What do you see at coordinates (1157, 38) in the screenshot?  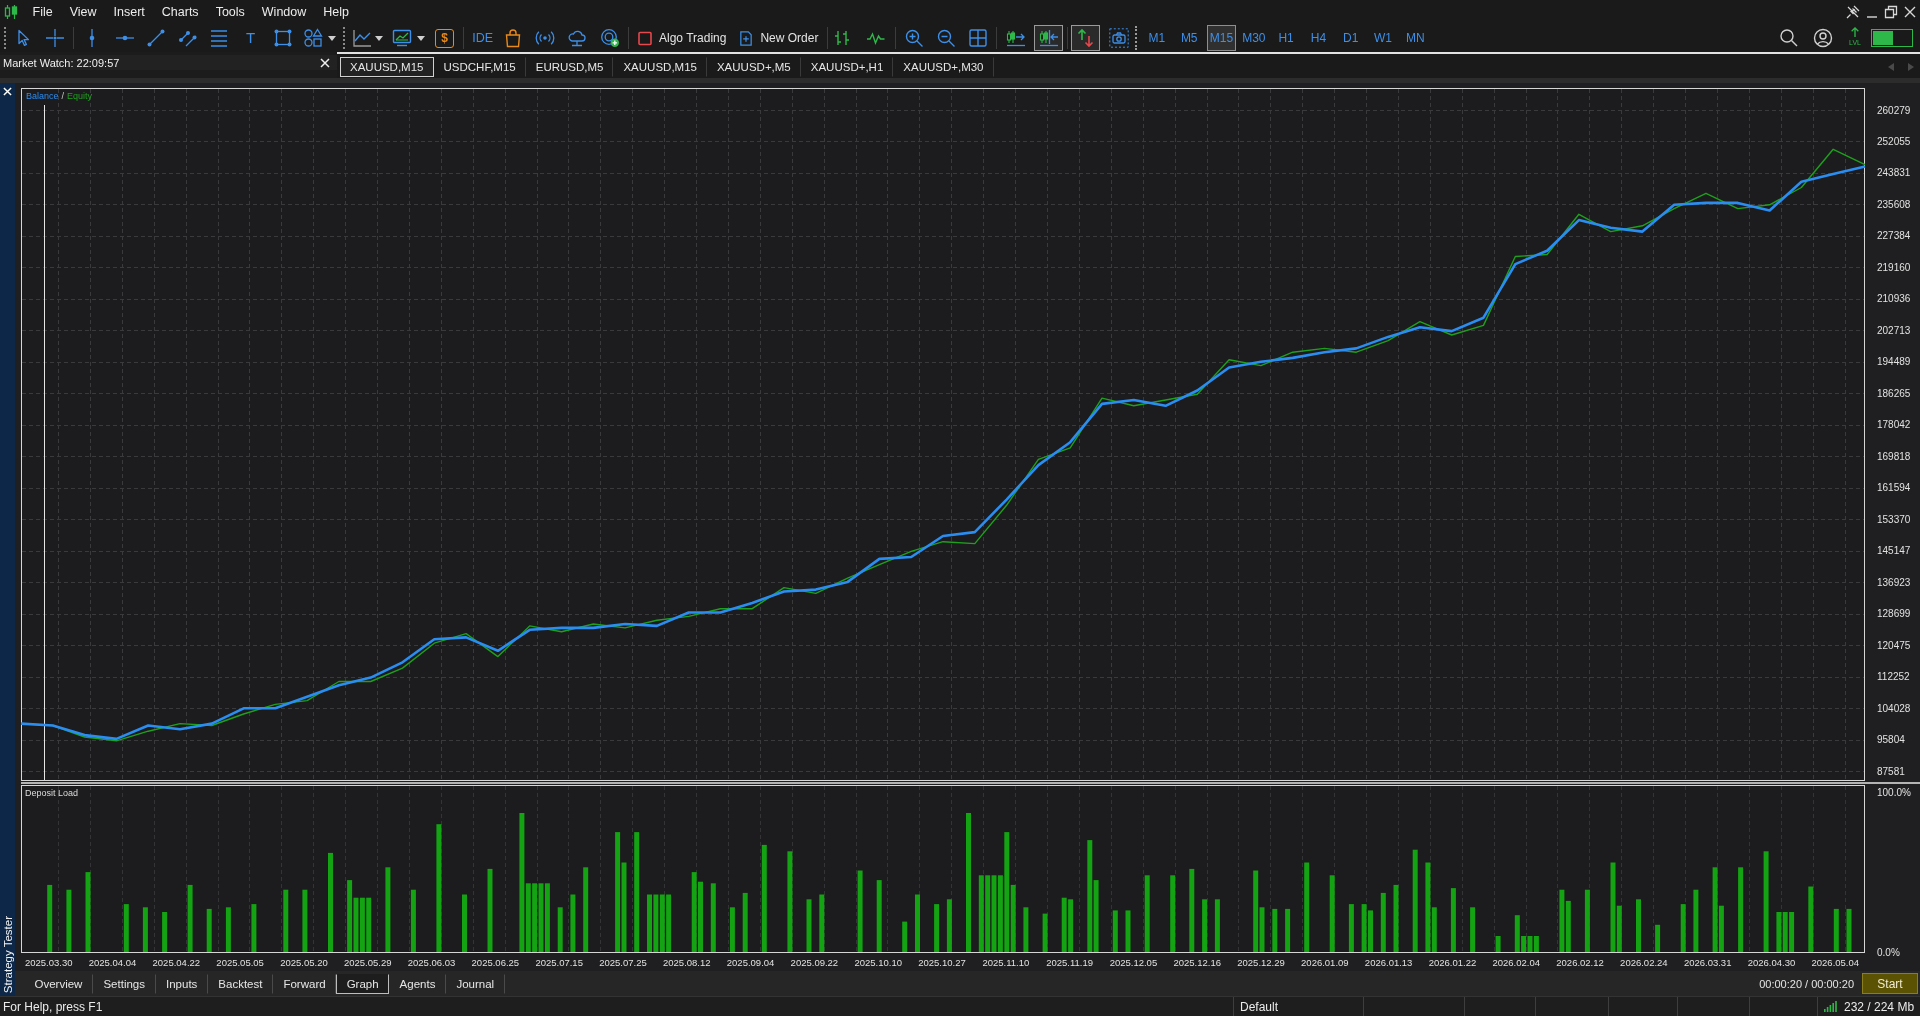 I see `timeframe-tab: M1` at bounding box center [1157, 38].